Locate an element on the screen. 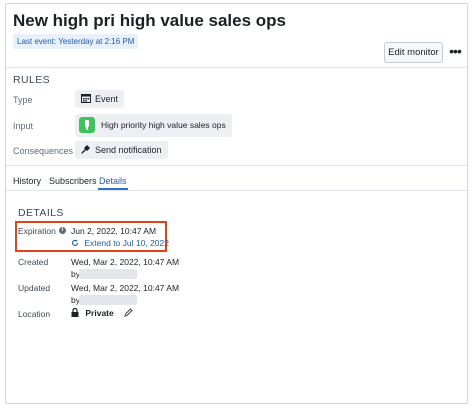 The height and width of the screenshot is (408, 474). consequences-chip: Send notification is located at coordinates (121, 150).